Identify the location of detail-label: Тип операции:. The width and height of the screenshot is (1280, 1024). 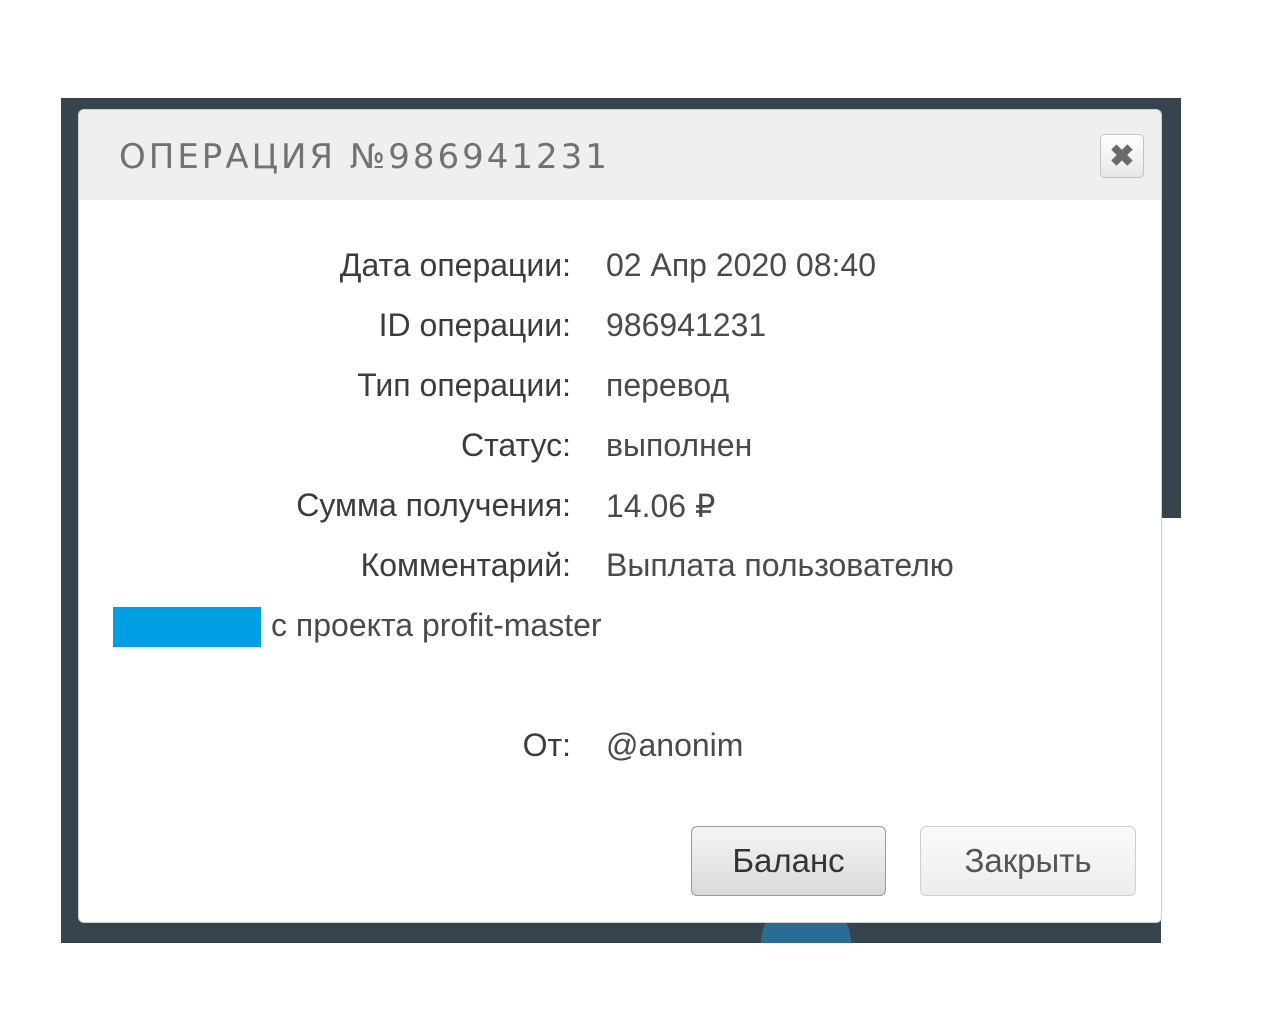
(464, 385).